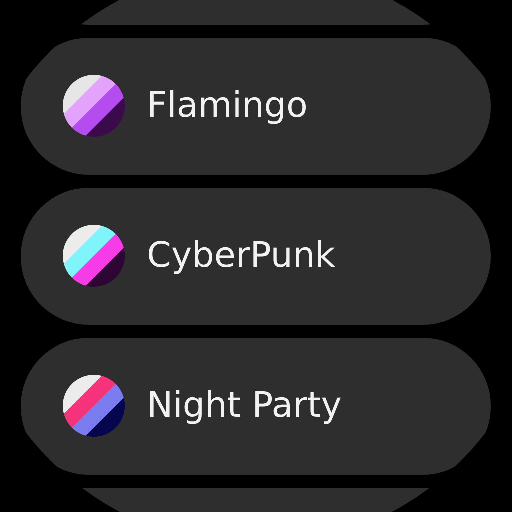 Image resolution: width=512 pixels, height=512 pixels. Describe the element at coordinates (244, 406) in the screenshot. I see `theme-label: Night Party` at that location.